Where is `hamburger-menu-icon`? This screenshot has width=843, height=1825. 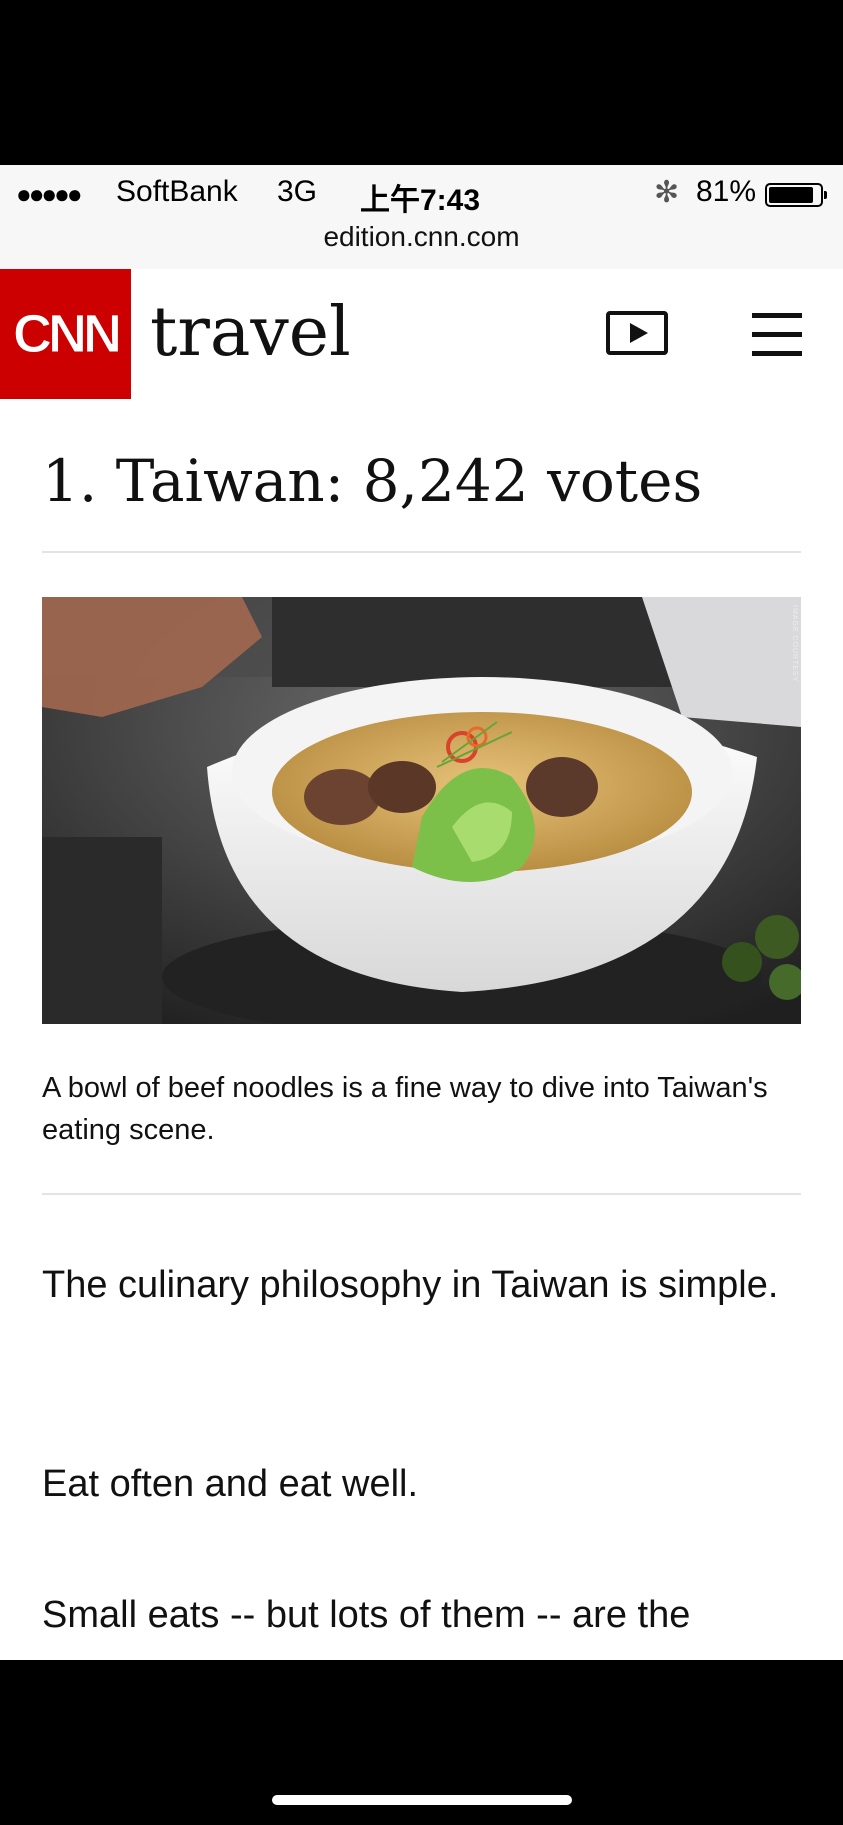 hamburger-menu-icon is located at coordinates (777, 335).